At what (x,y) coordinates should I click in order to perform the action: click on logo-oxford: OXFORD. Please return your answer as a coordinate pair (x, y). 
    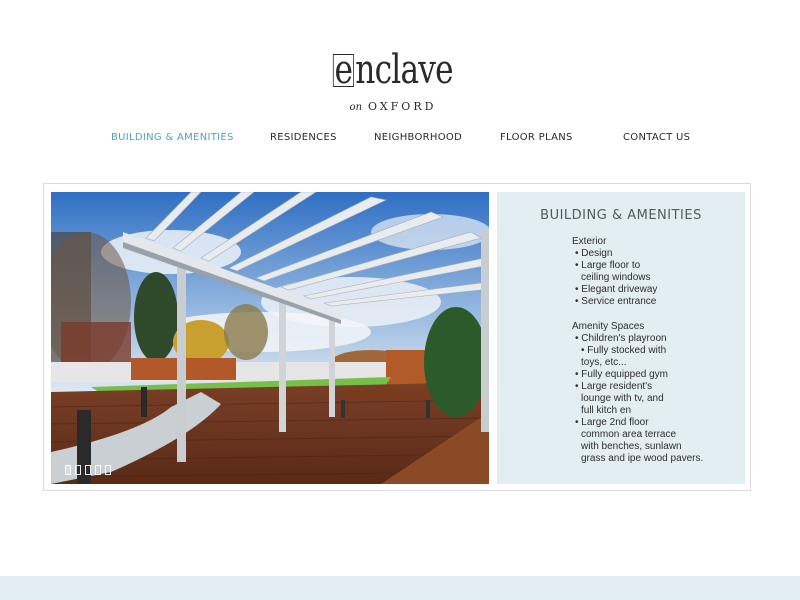
    Looking at the image, I should click on (402, 106).